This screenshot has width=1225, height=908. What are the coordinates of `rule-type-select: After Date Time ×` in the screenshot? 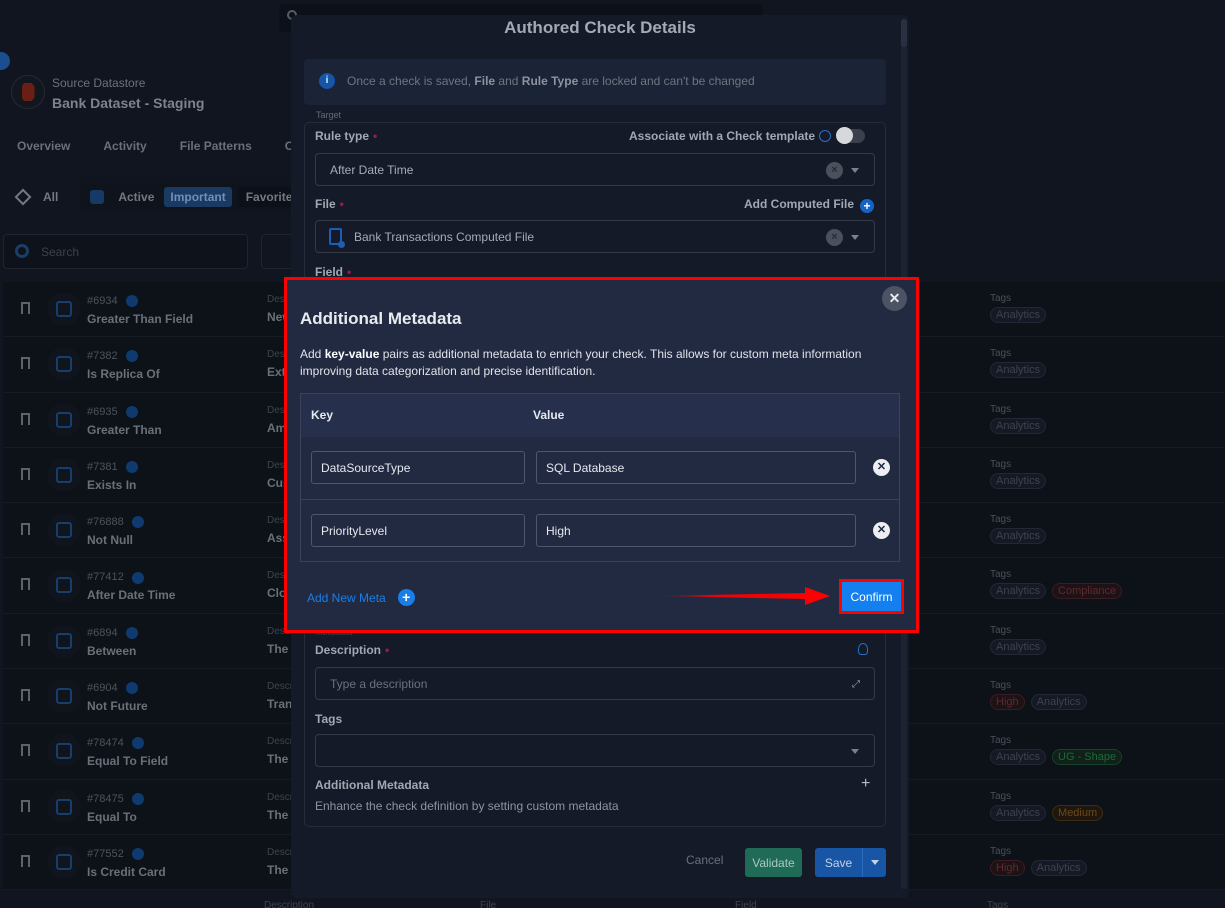 It's located at (595, 169).